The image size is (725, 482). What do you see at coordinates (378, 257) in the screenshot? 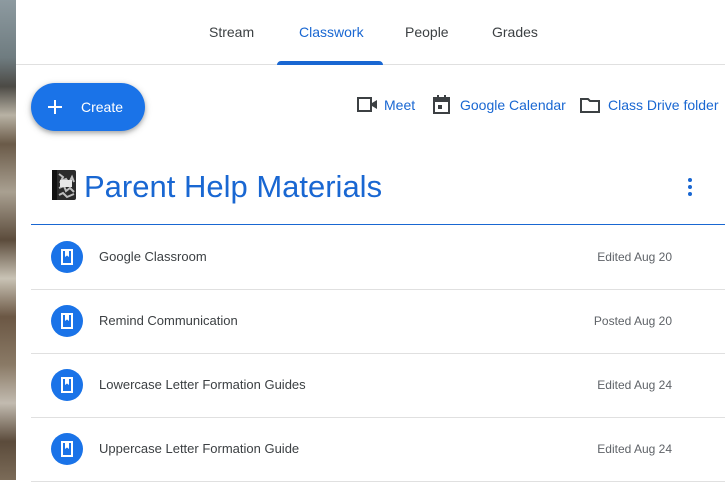
I see `material-row: Google Classroom Edited Aug 20` at bounding box center [378, 257].